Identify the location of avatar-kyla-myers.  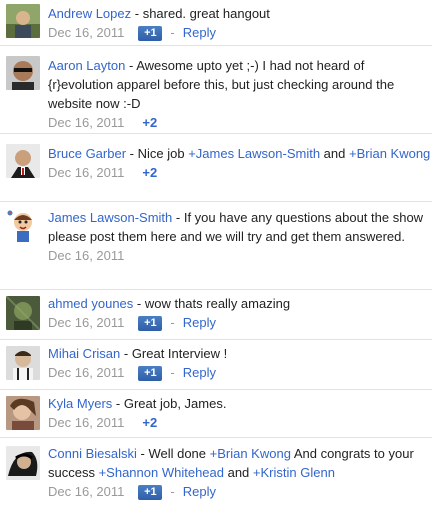
(23, 413).